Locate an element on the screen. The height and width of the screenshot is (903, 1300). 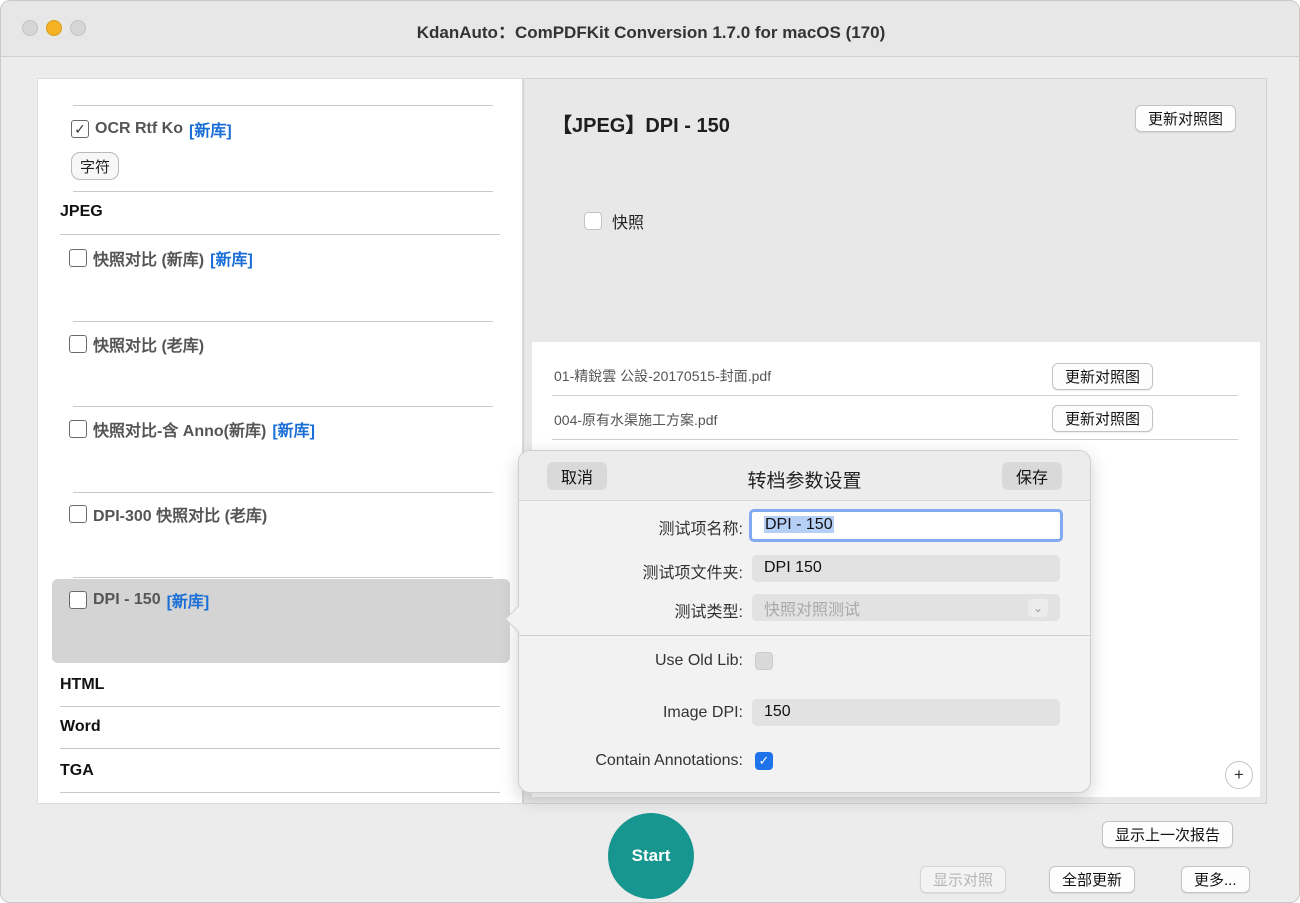
list-item-label: 快照对比 (新库) is located at coordinates (149, 260).